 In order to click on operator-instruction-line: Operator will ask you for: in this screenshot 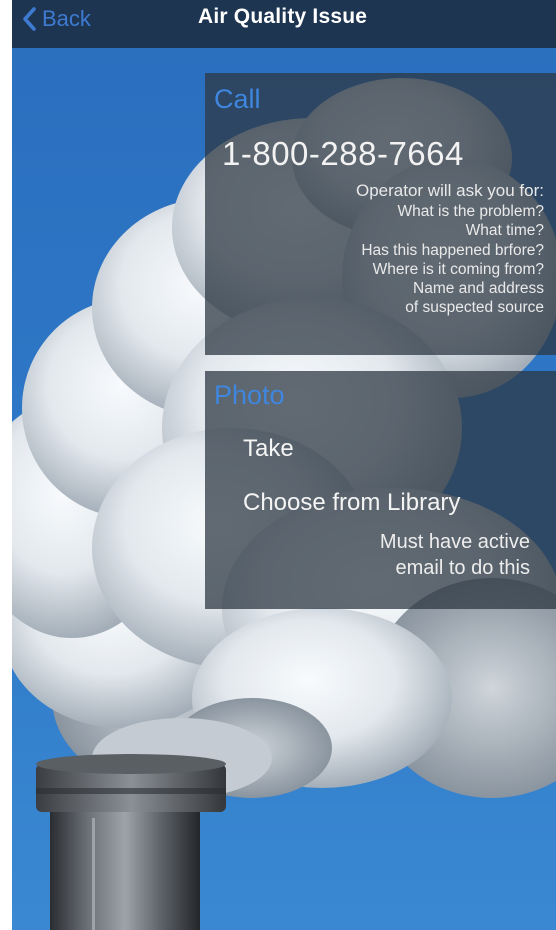, I will do `click(449, 190)`.